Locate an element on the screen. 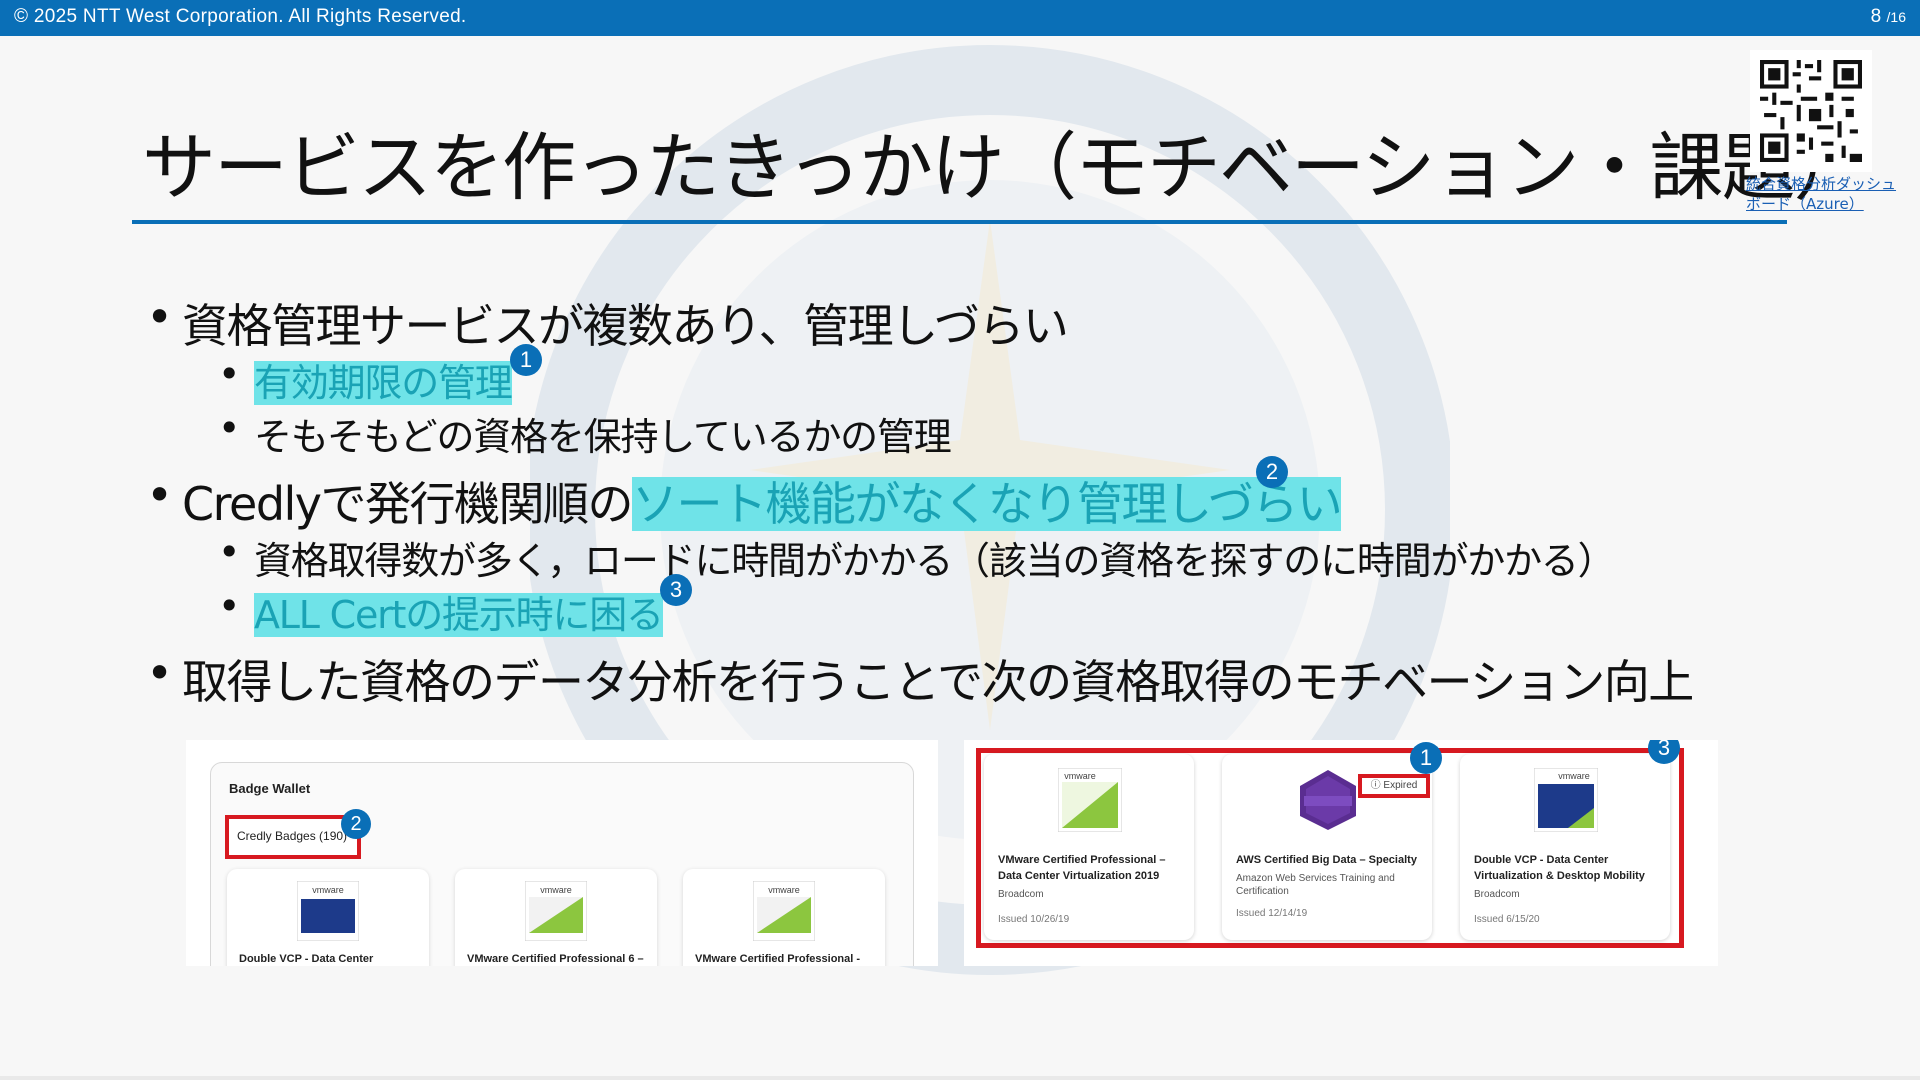  bullet-1: • 資格管理サービスが複数あり、管理しづらい is located at coordinates (607, 323).